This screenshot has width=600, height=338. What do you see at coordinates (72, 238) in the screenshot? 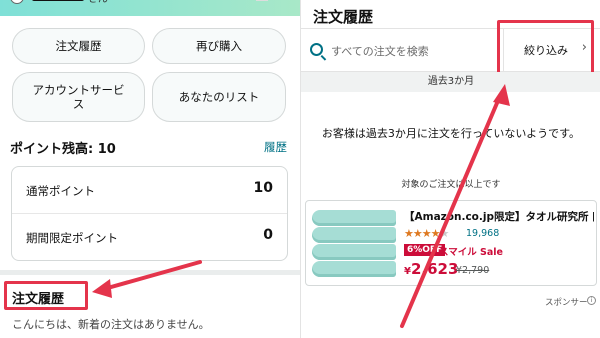
I see `points-row-label: 期間限定ポイント` at bounding box center [72, 238].